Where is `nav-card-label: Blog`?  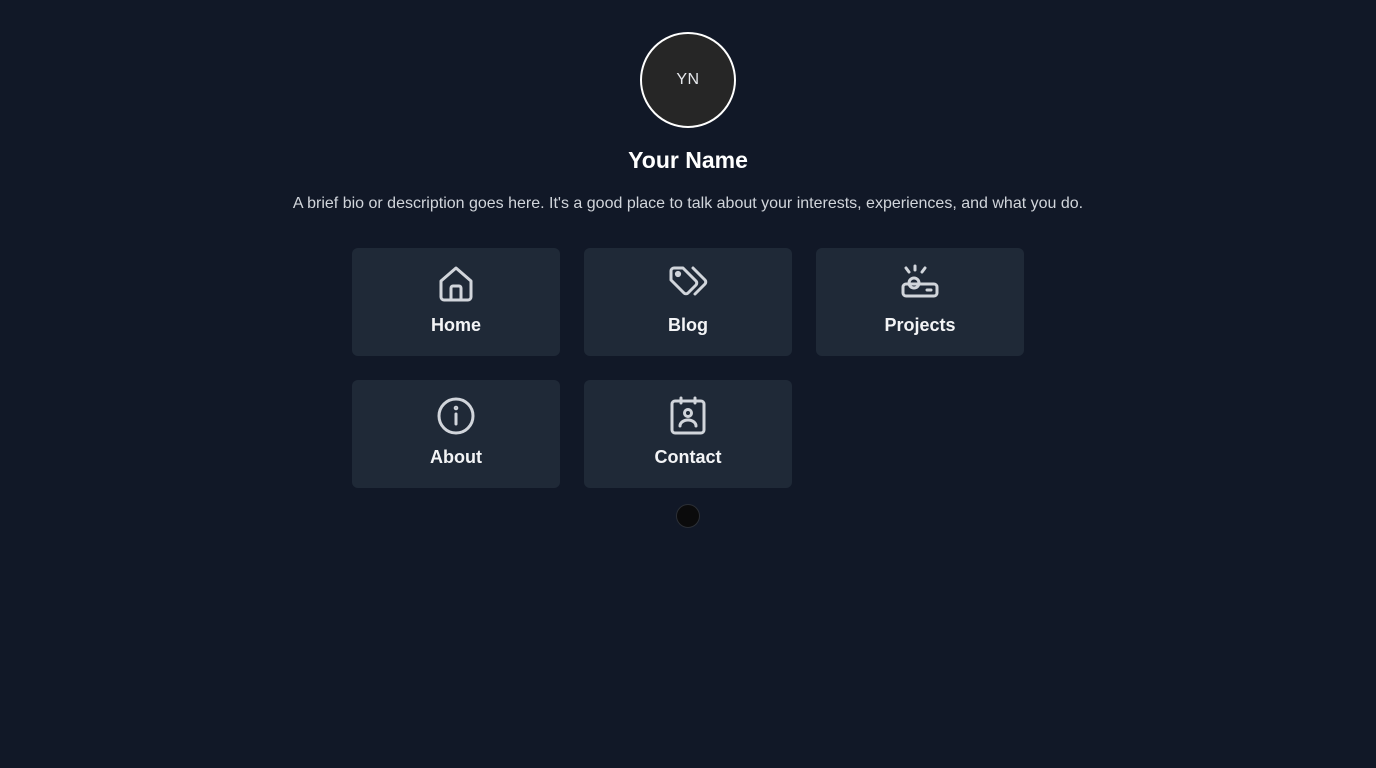
nav-card-label: Blog is located at coordinates (688, 325).